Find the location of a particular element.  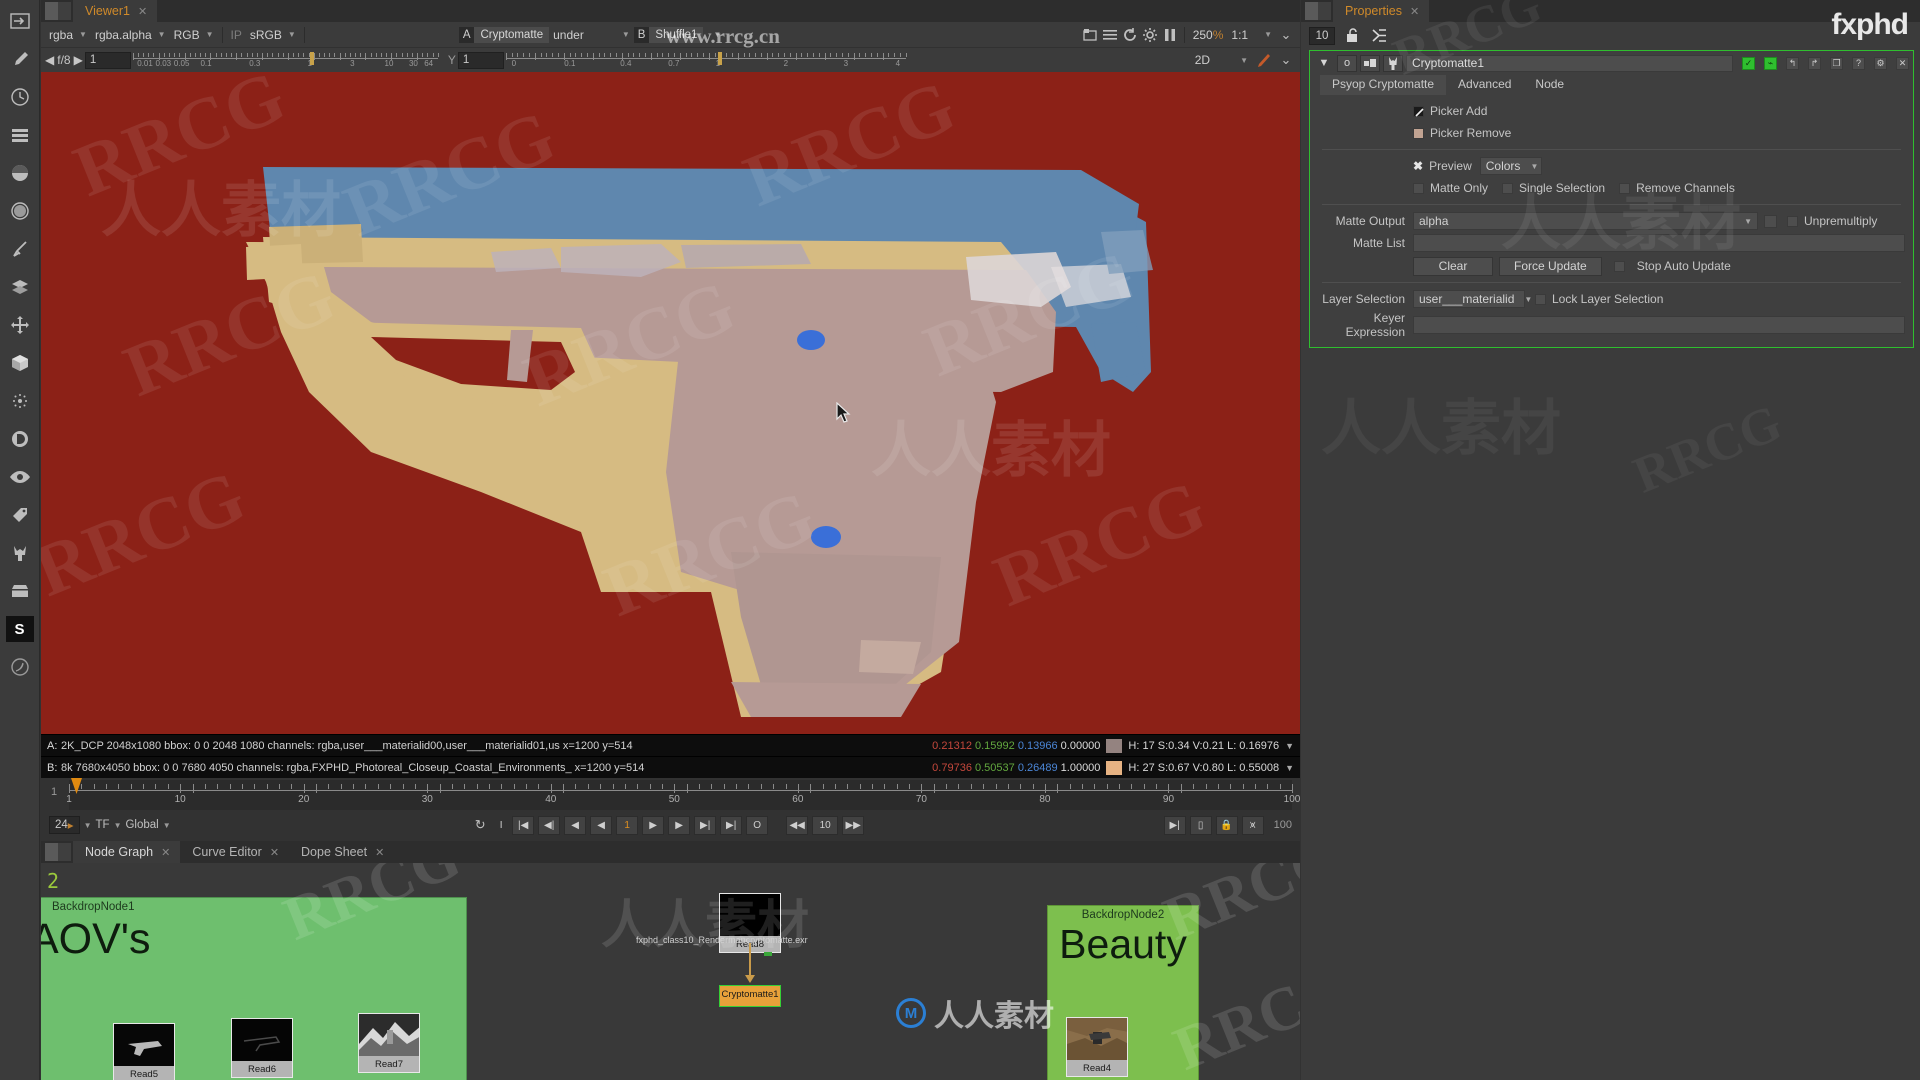

particles-icon is located at coordinates (20, 401).